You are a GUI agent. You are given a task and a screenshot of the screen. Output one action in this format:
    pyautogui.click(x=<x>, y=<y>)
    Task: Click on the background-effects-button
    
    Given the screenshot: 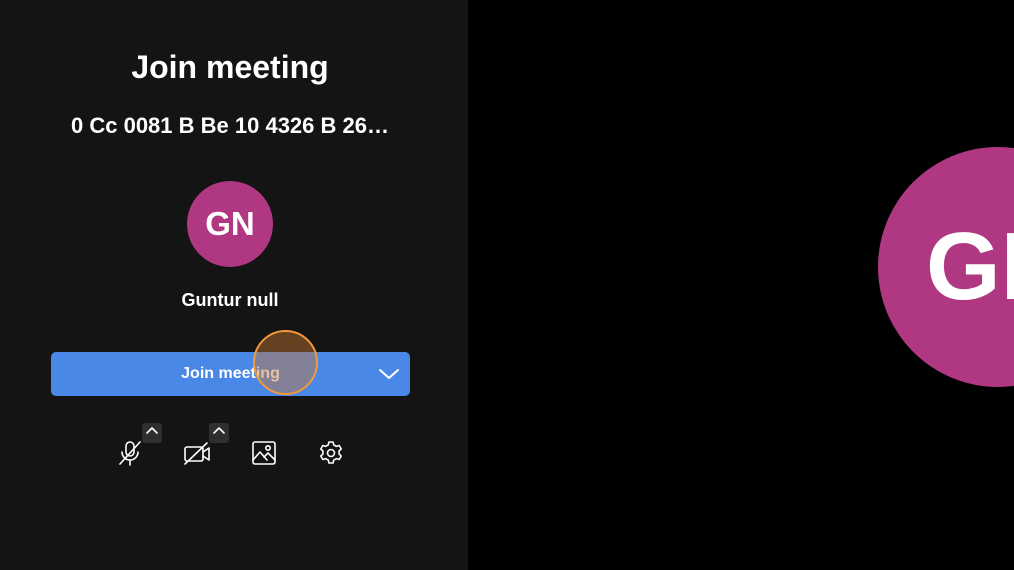 What is the action you would take?
    pyautogui.click(x=264, y=455)
    